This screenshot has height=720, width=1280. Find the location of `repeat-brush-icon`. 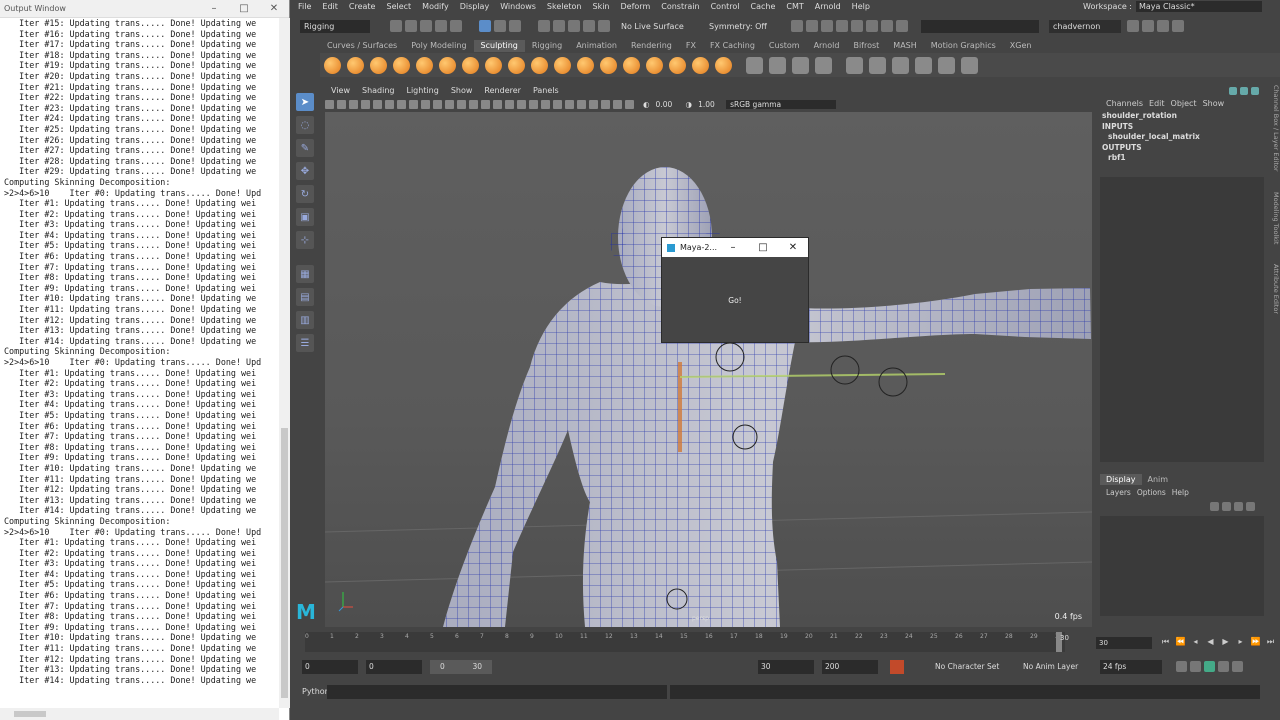

repeat-brush-icon is located at coordinates (516, 65).